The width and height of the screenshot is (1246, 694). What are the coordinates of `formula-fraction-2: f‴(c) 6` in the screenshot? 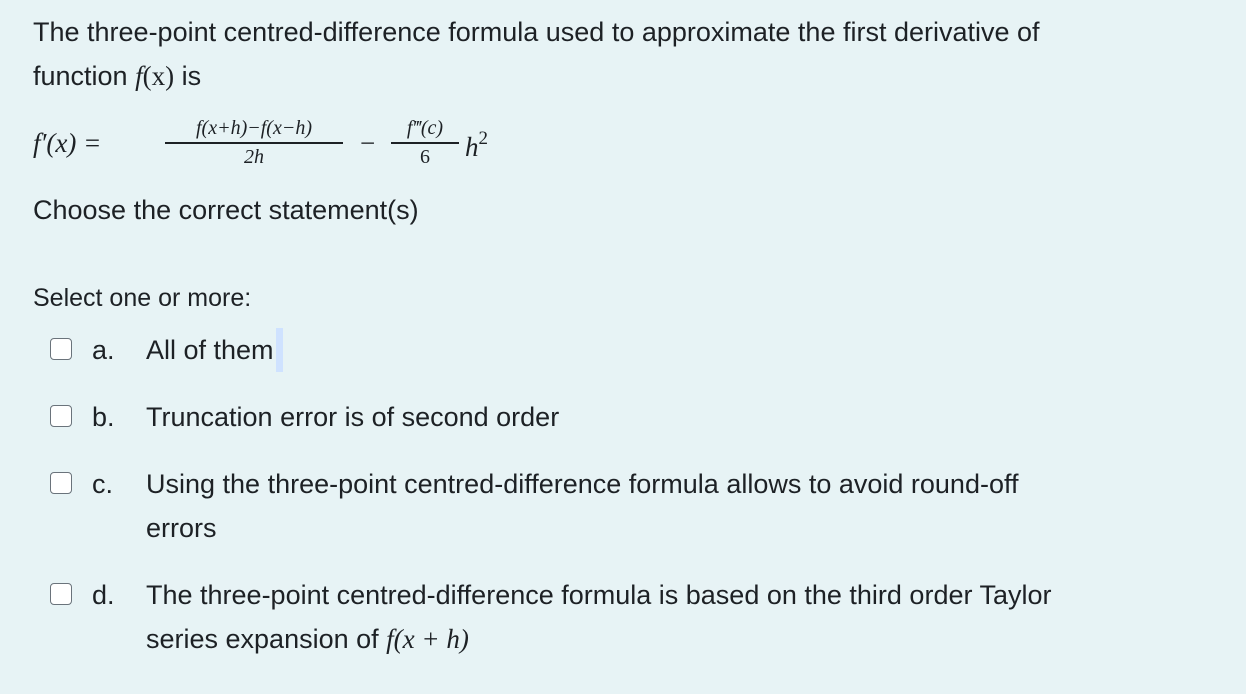 It's located at (425, 142).